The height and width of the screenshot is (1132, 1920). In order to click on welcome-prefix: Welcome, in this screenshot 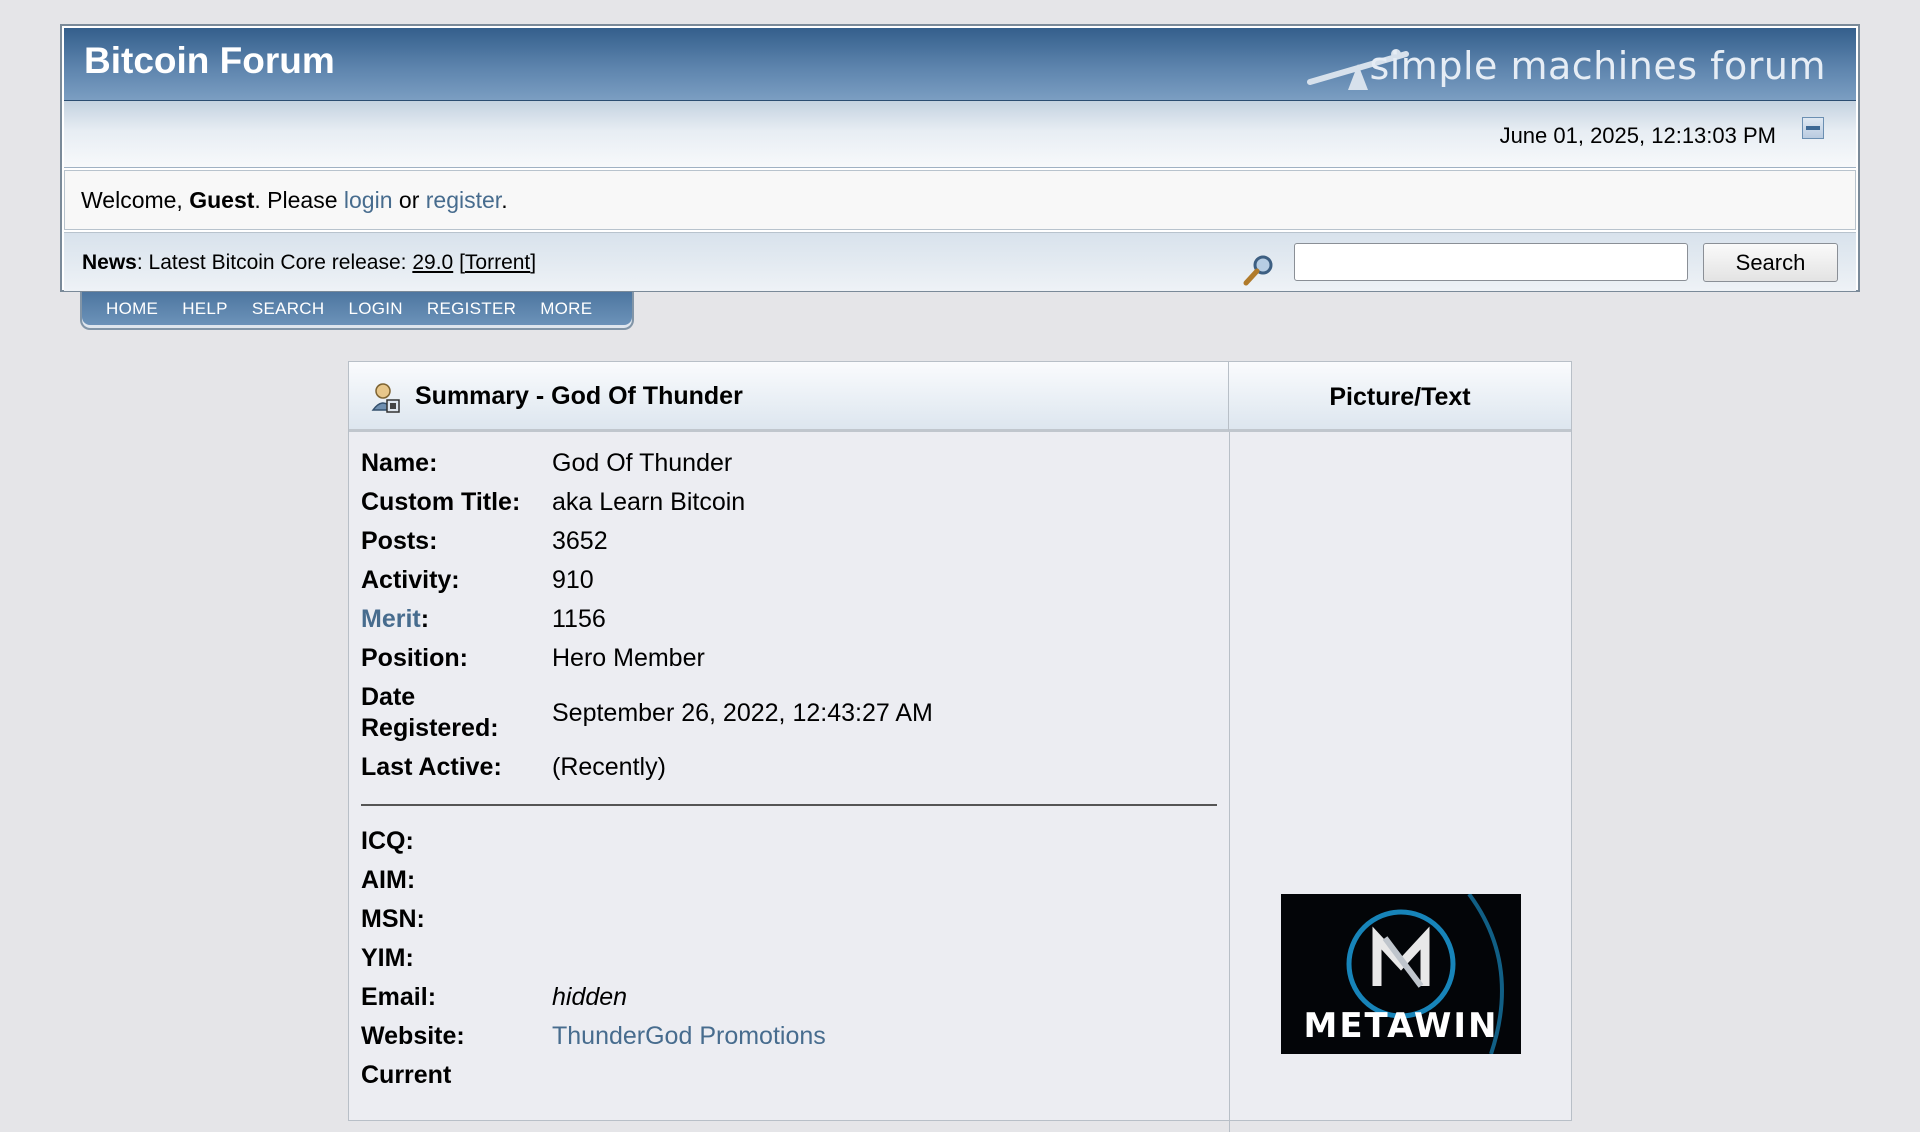, I will do `click(135, 200)`.